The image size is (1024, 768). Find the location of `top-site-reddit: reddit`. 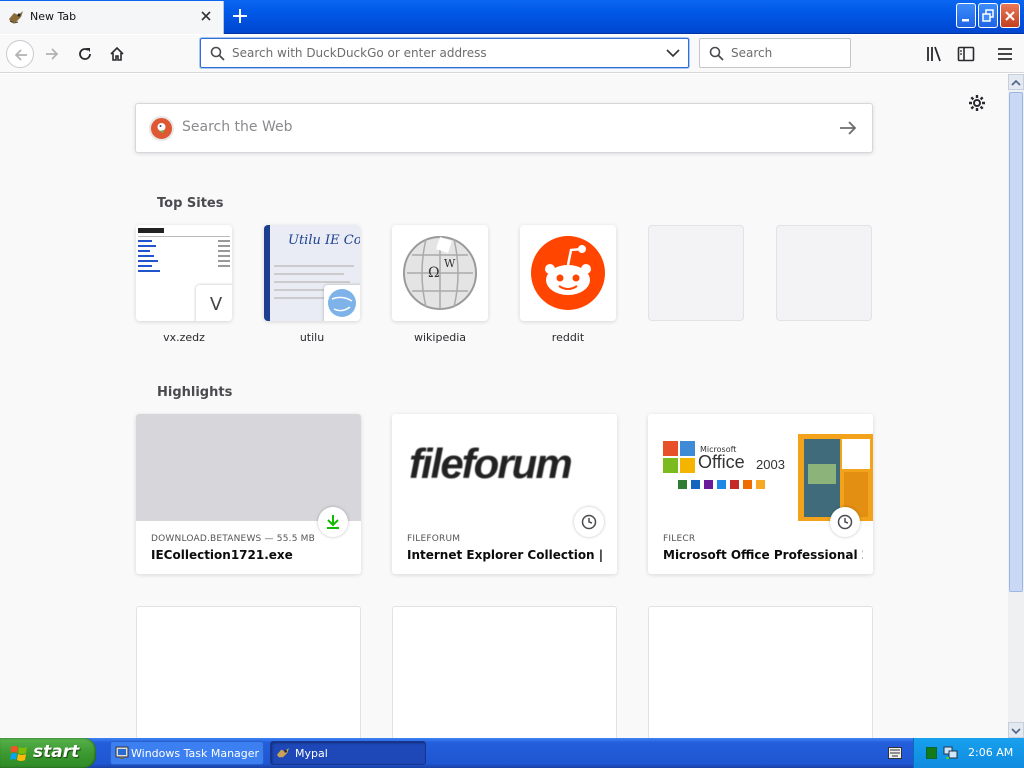

top-site-reddit: reddit is located at coordinates (568, 284).